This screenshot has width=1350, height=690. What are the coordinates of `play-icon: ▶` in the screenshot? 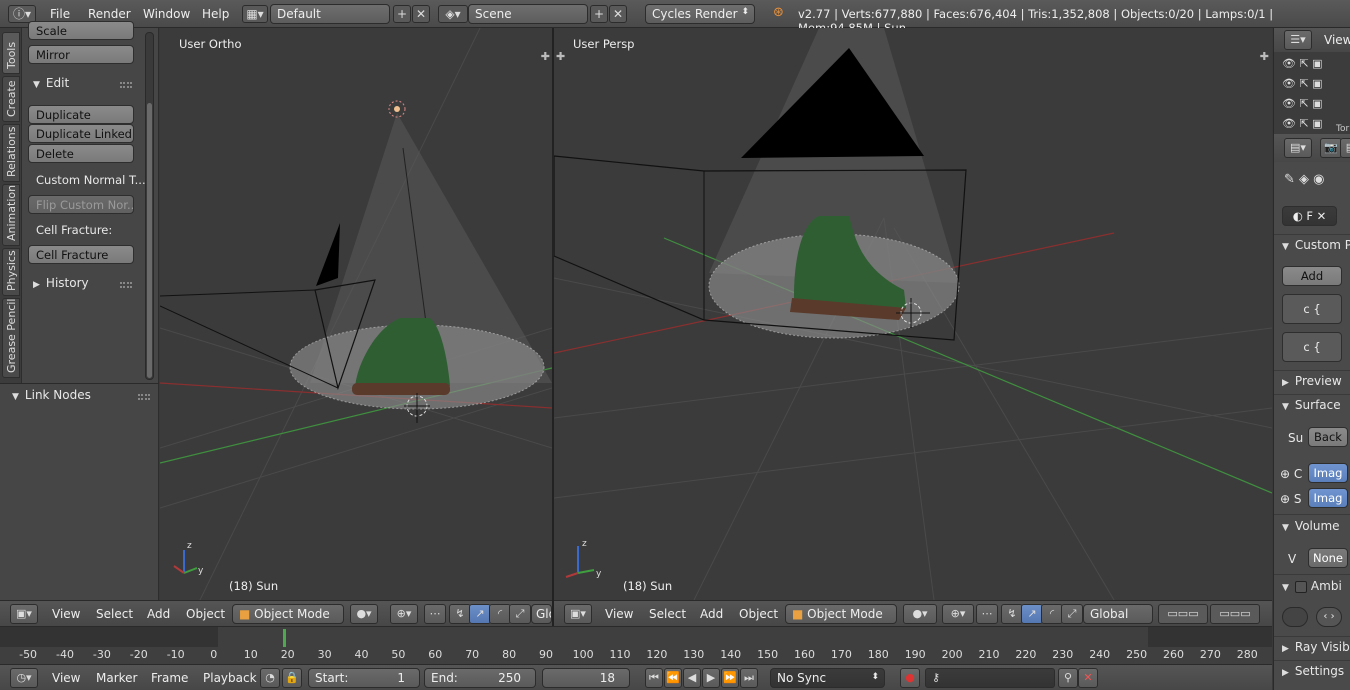 It's located at (711, 678).